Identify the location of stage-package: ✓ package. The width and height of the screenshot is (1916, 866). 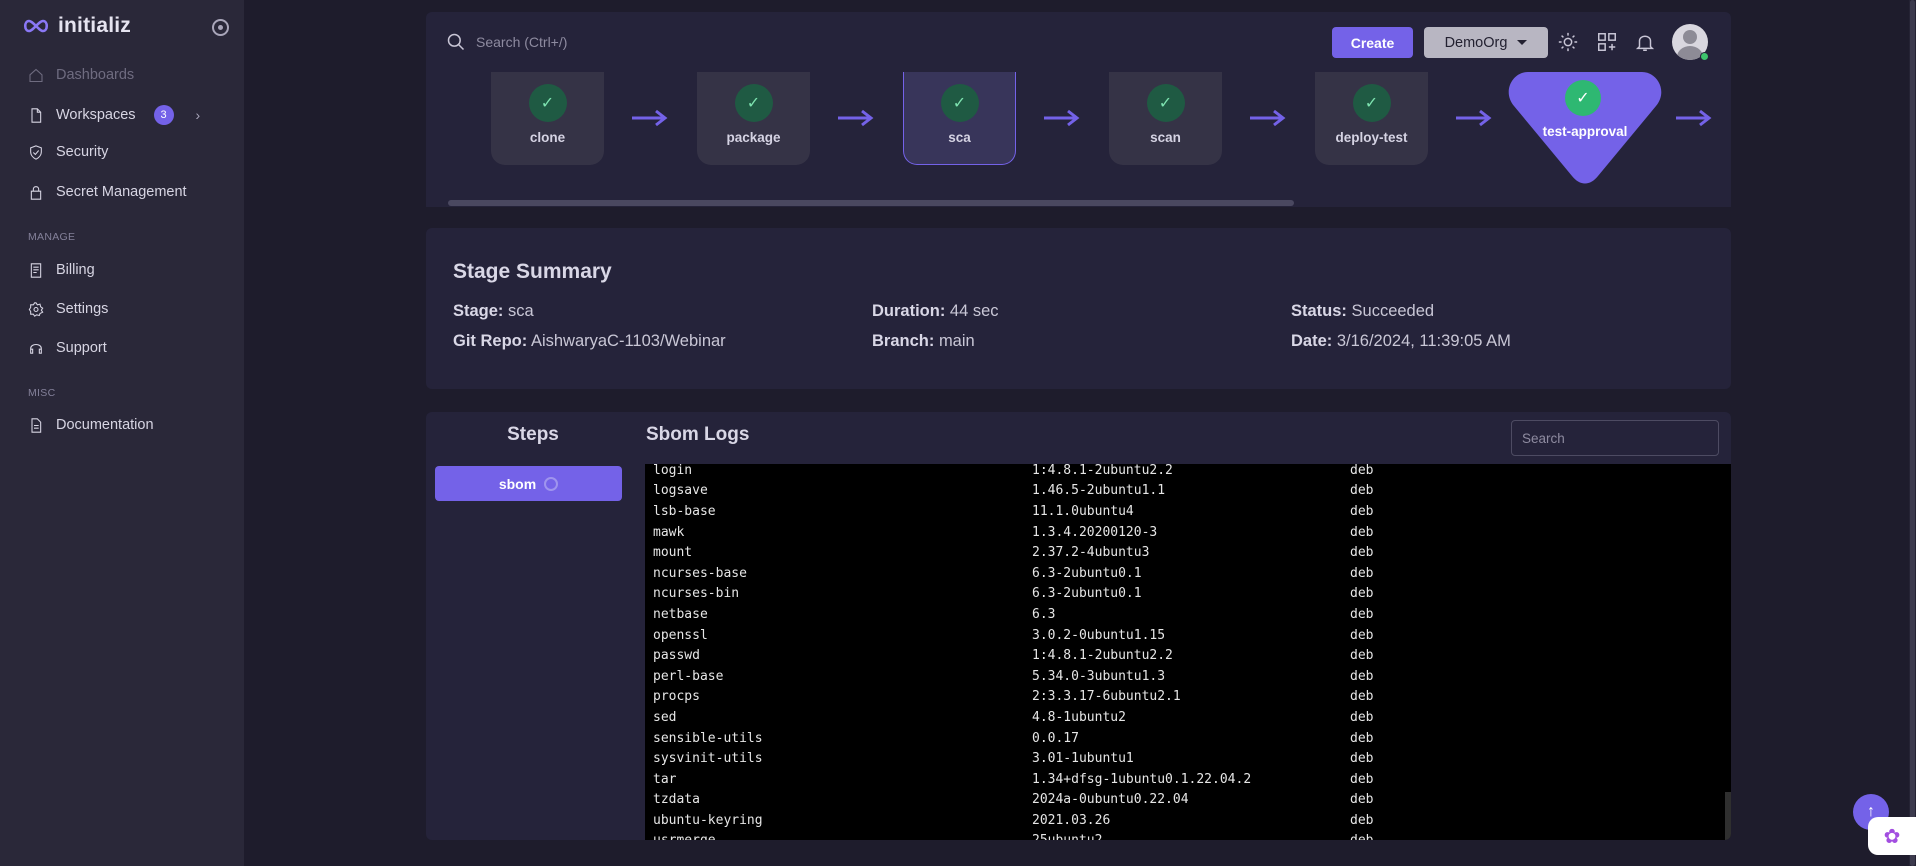
(753, 118).